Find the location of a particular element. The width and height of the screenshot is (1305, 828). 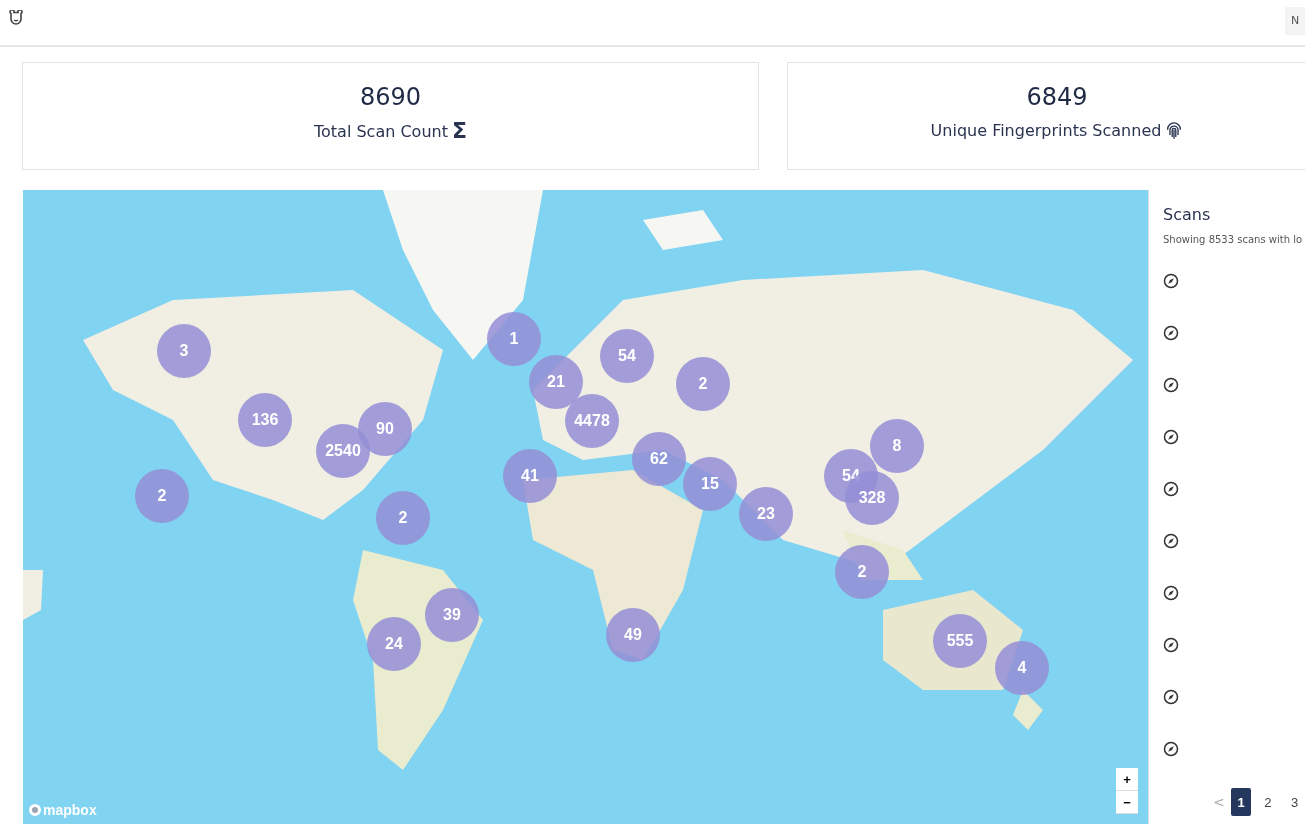

panel-title: Scans is located at coordinates (1187, 214).